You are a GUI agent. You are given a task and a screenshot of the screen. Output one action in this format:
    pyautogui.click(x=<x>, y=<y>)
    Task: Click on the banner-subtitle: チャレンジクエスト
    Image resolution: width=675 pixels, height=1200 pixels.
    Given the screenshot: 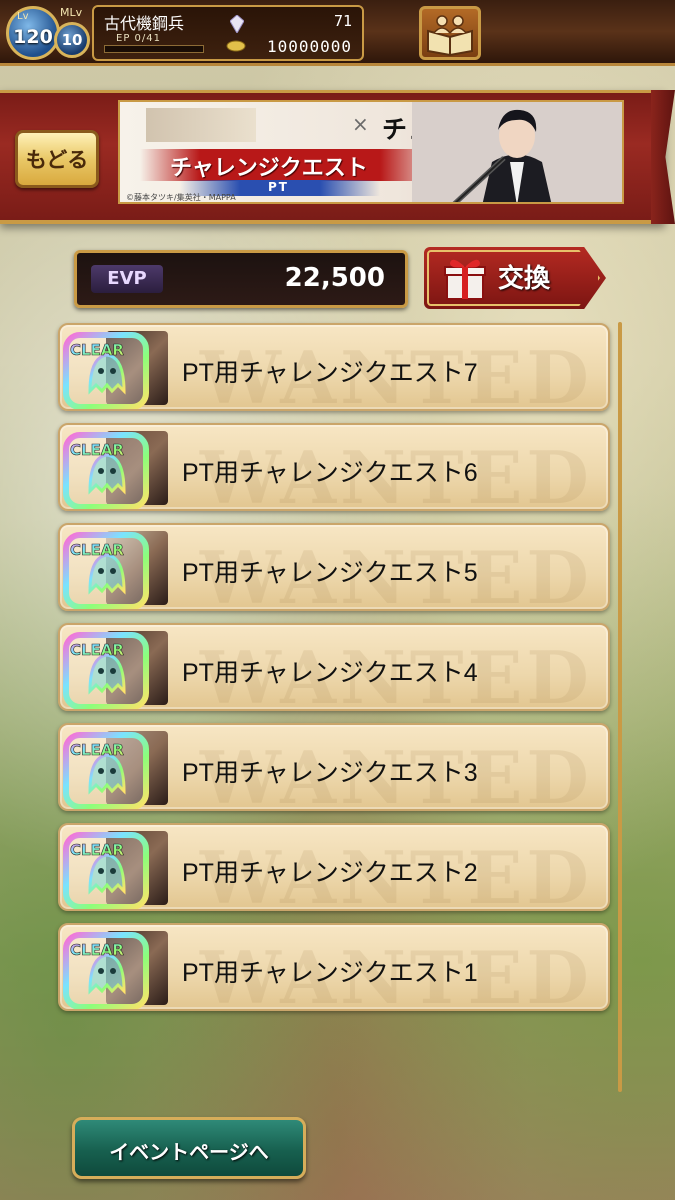 What is the action you would take?
    pyautogui.click(x=269, y=168)
    